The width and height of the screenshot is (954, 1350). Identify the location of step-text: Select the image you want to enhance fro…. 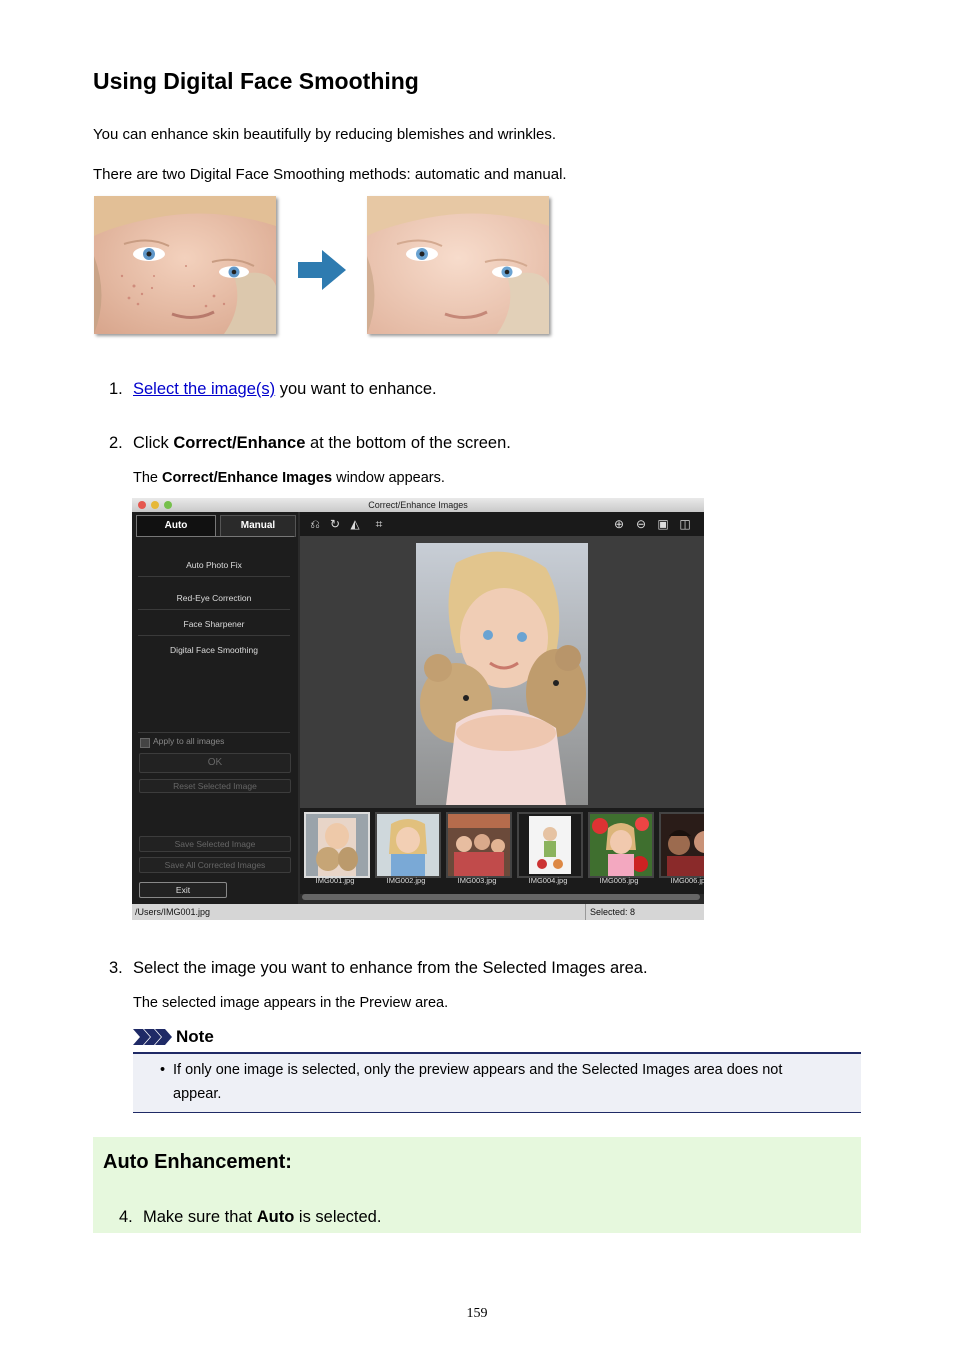
(390, 968).